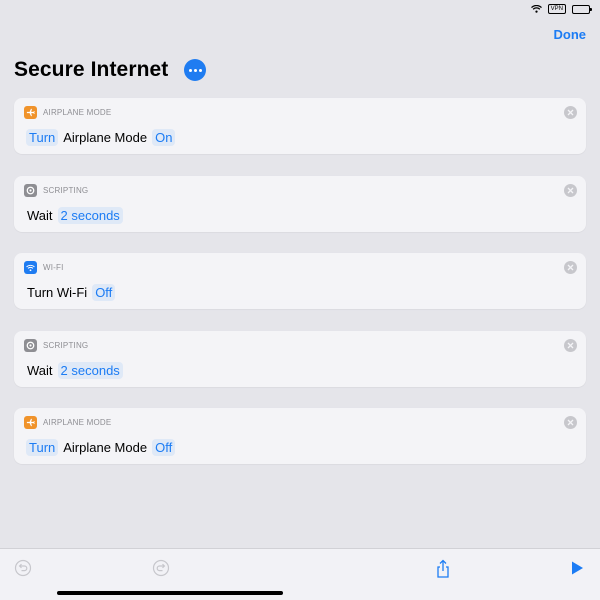  I want to click on ellipsis-icon, so click(190, 70).